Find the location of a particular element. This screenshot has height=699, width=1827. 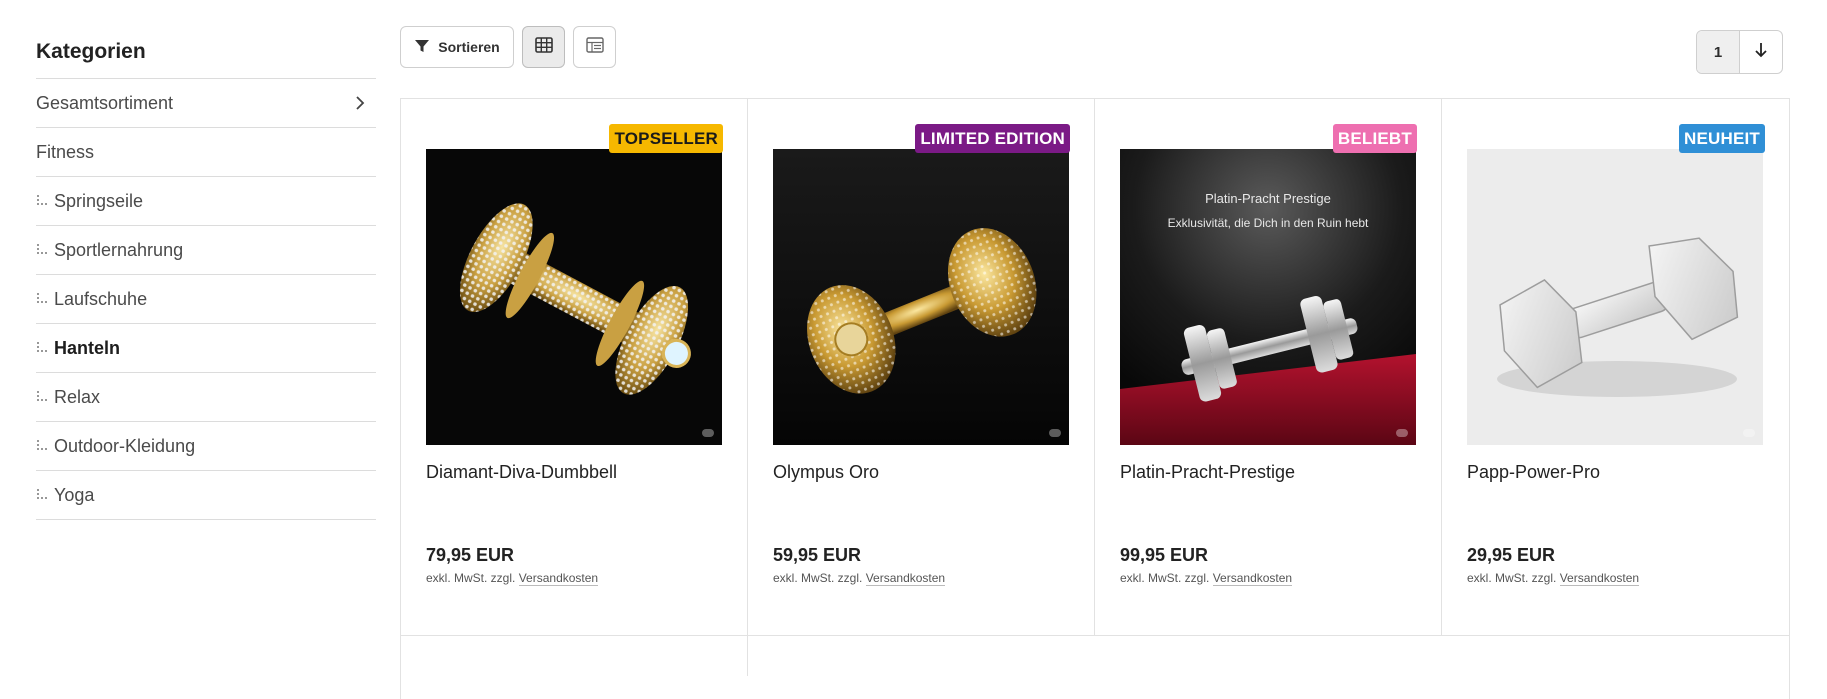

product-price: 79,95 EUR is located at coordinates (470, 555).